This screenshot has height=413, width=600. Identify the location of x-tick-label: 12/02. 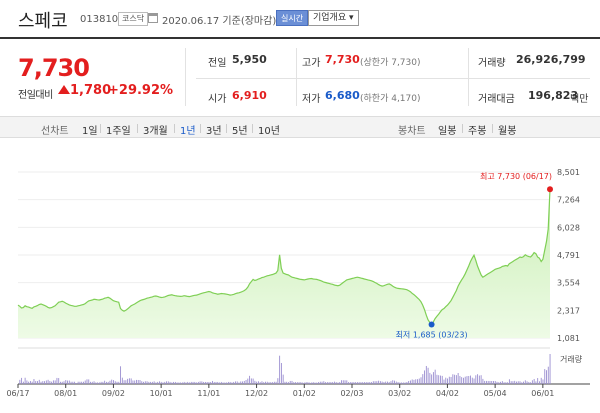
(256, 393).